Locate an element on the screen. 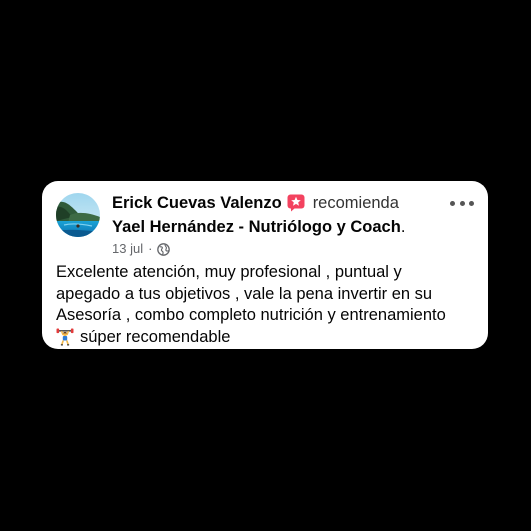 The height and width of the screenshot is (531, 531). recommended-page-link: Yael Hernández - Nutriólogo y Coach is located at coordinates (256, 227).